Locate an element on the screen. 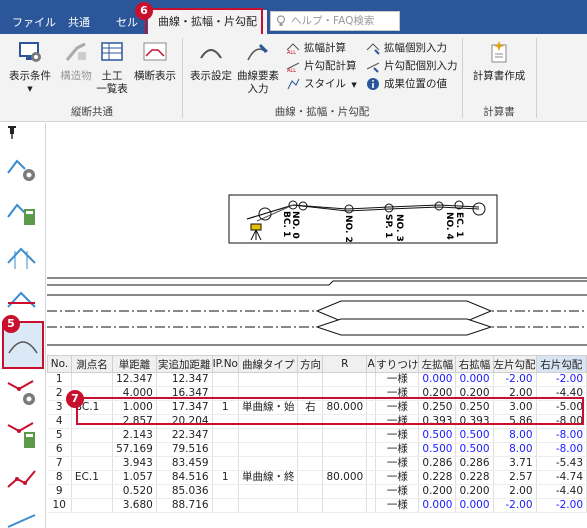 Image resolution: width=587 pixels, height=528 pixels. cross-table-icon is located at coordinates (22, 212).